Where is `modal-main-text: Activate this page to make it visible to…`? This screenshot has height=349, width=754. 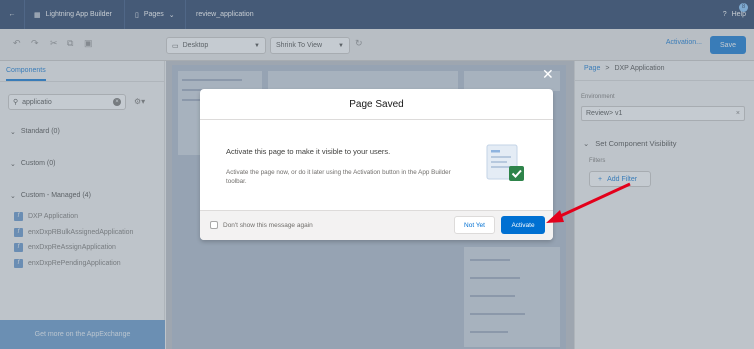 modal-main-text: Activate this page to make it visible to… is located at coordinates (308, 151).